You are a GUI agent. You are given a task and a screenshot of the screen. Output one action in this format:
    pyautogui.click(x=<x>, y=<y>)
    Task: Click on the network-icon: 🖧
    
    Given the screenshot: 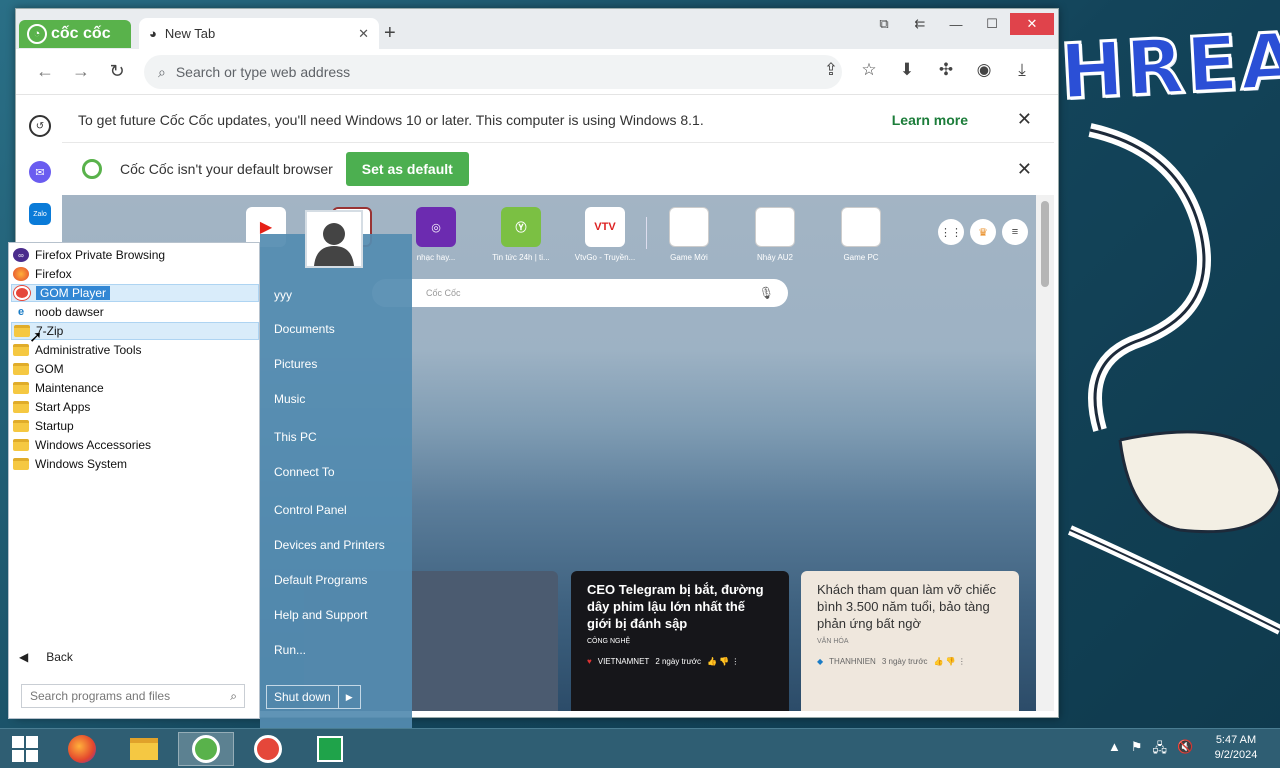 What is the action you would take?
    pyautogui.click(x=1160, y=750)
    